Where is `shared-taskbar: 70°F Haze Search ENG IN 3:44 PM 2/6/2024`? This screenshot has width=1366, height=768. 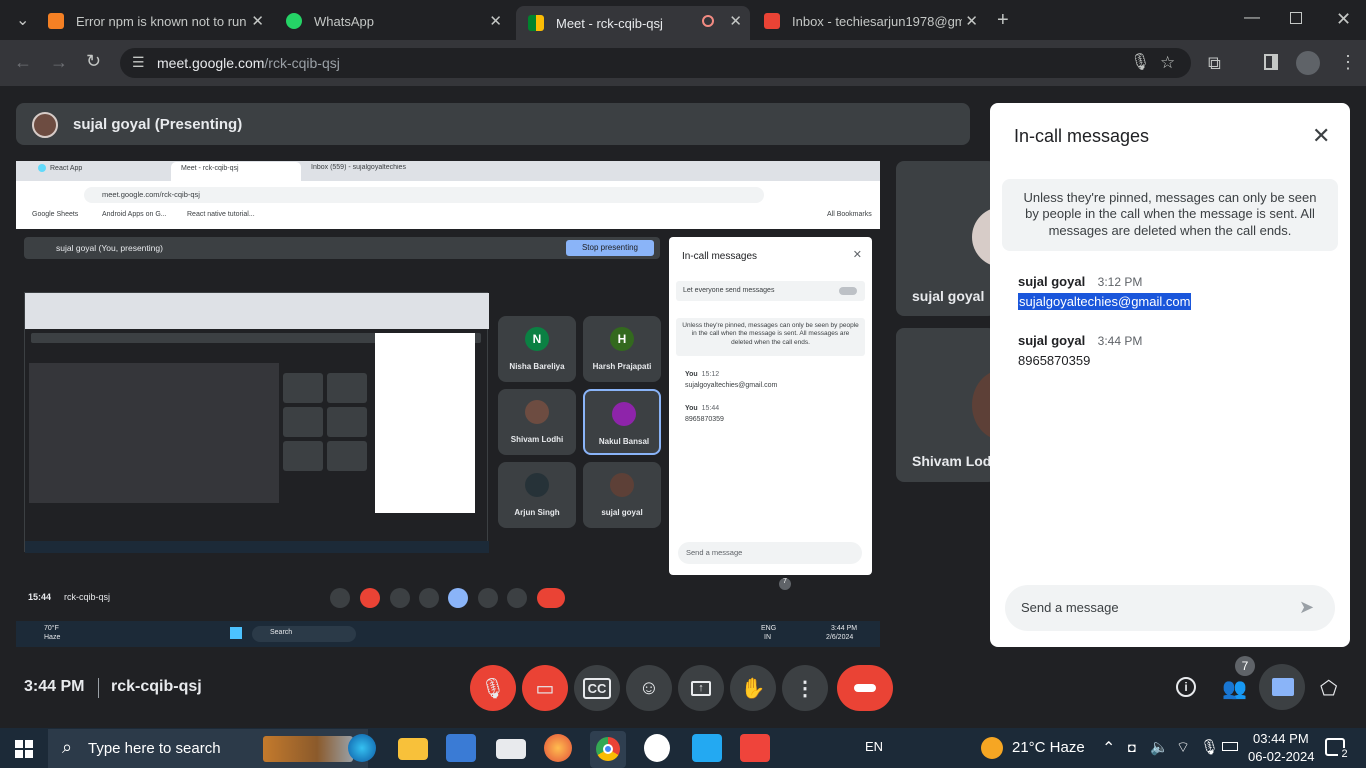
shared-taskbar: 70°F Haze Search ENG IN 3:44 PM 2/6/2024 is located at coordinates (448, 634).